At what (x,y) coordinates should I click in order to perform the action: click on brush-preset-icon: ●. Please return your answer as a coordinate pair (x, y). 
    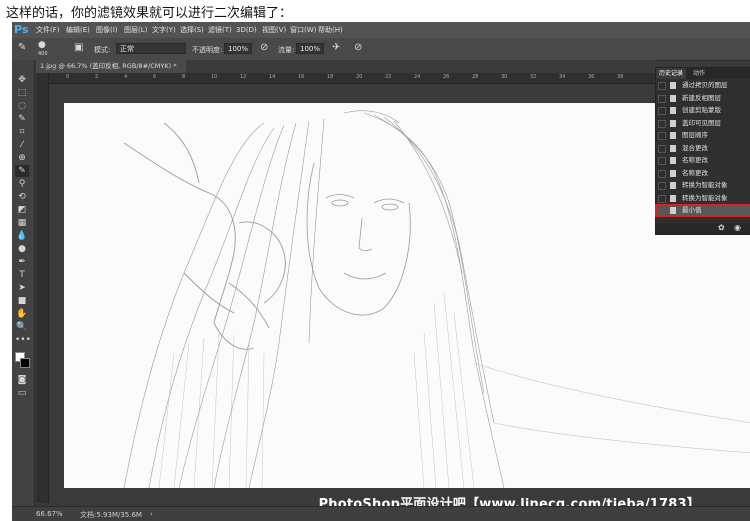
    Looking at the image, I should click on (42, 45).